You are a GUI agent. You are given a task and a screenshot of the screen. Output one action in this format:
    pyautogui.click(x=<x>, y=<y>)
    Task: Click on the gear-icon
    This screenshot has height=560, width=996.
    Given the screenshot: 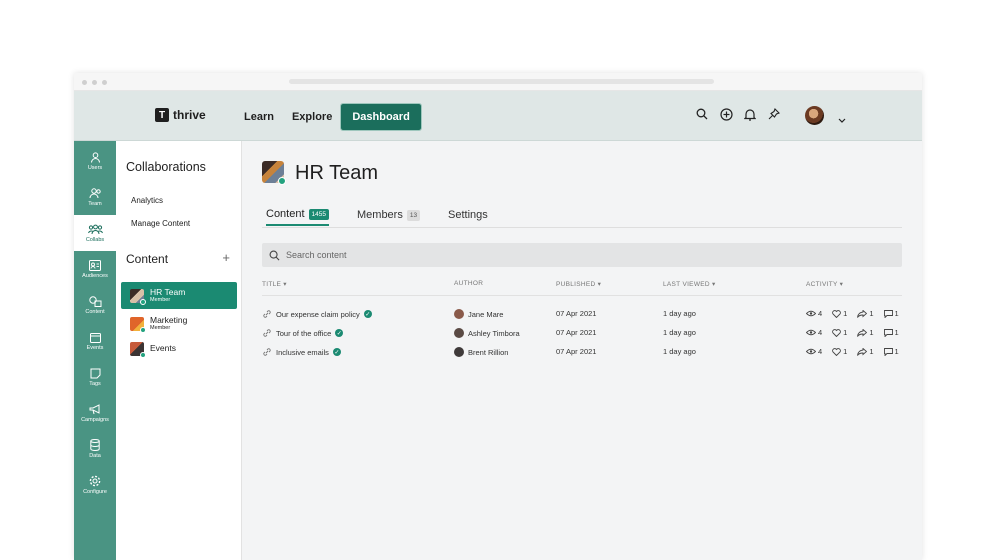 What is the action you would take?
    pyautogui.click(x=95, y=481)
    